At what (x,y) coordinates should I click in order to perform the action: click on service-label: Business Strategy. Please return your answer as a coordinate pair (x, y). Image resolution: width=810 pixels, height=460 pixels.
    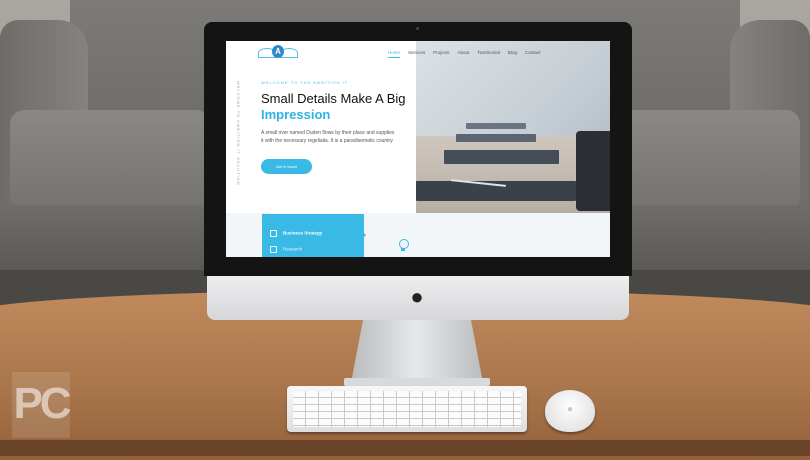
    Looking at the image, I should click on (303, 233).